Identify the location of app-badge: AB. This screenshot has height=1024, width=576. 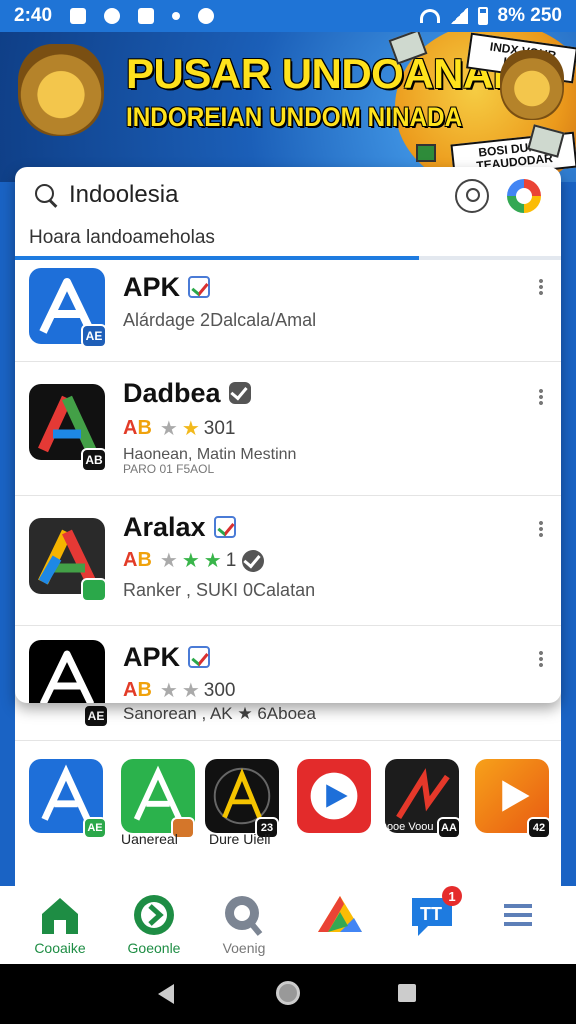
(94, 460).